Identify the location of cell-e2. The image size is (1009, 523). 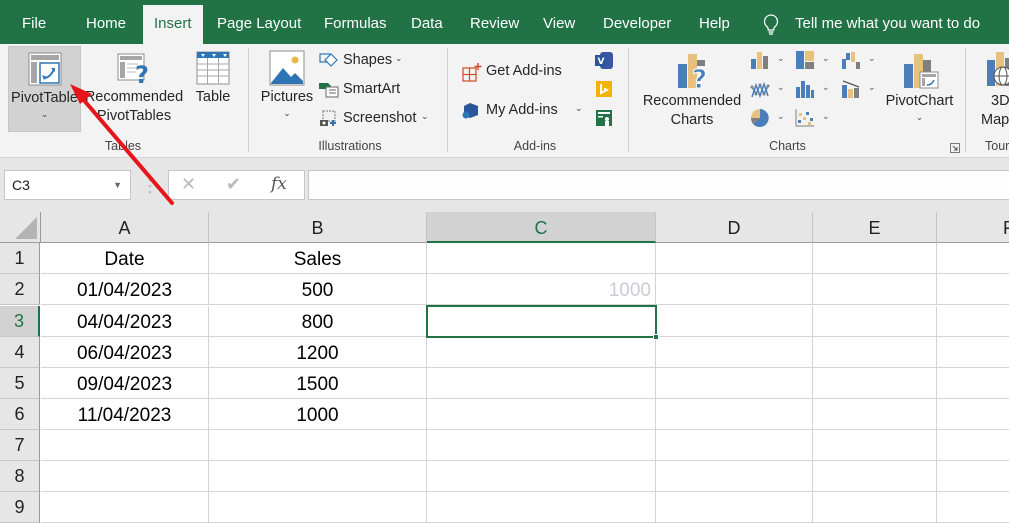
(875, 289).